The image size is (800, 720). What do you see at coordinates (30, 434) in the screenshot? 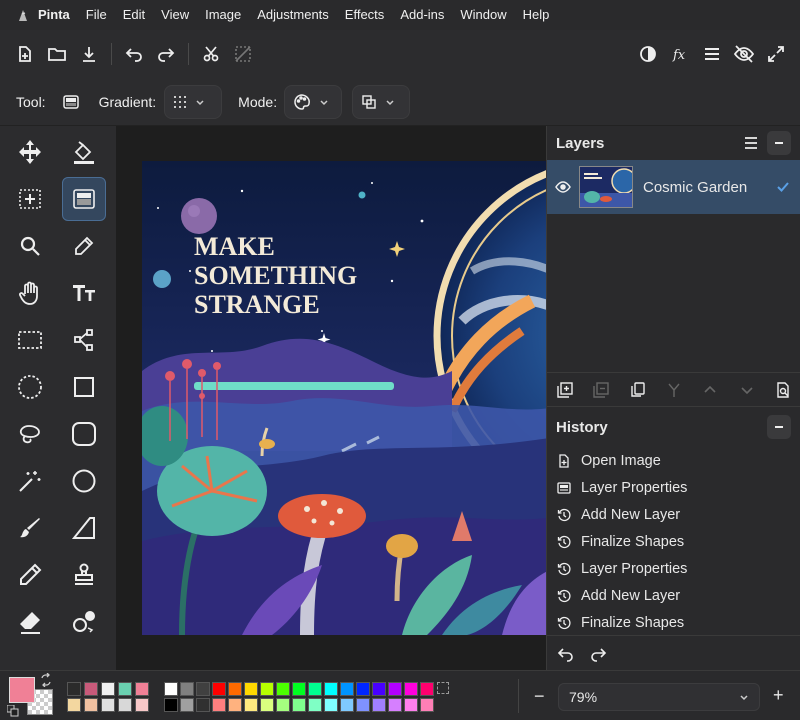
I see `lasso-select-tool` at bounding box center [30, 434].